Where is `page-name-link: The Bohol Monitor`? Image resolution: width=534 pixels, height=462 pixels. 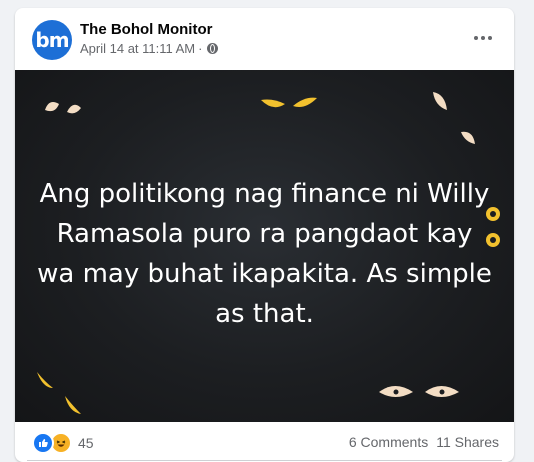 page-name-link: The Bohol Monitor is located at coordinates (146, 29).